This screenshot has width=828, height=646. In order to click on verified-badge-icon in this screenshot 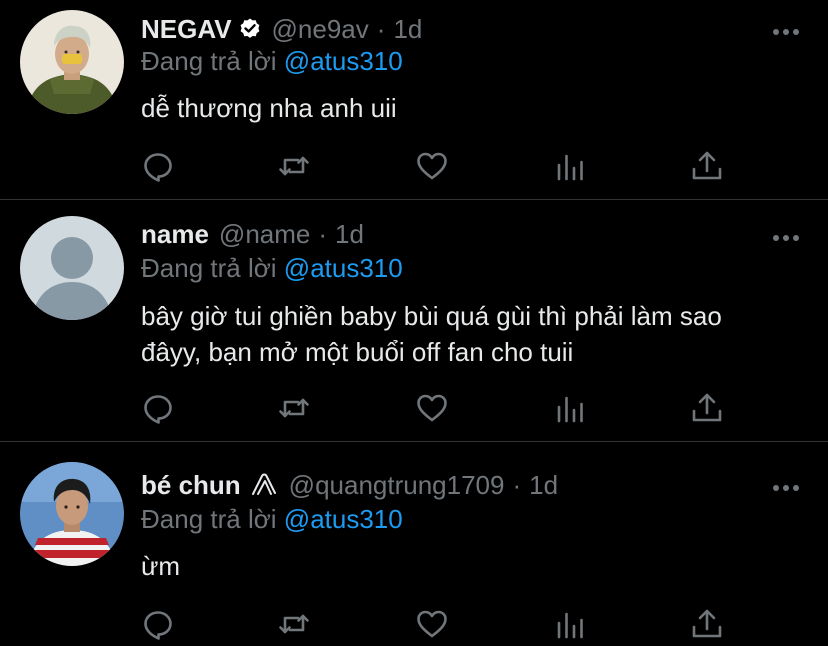, I will do `click(250, 29)`.